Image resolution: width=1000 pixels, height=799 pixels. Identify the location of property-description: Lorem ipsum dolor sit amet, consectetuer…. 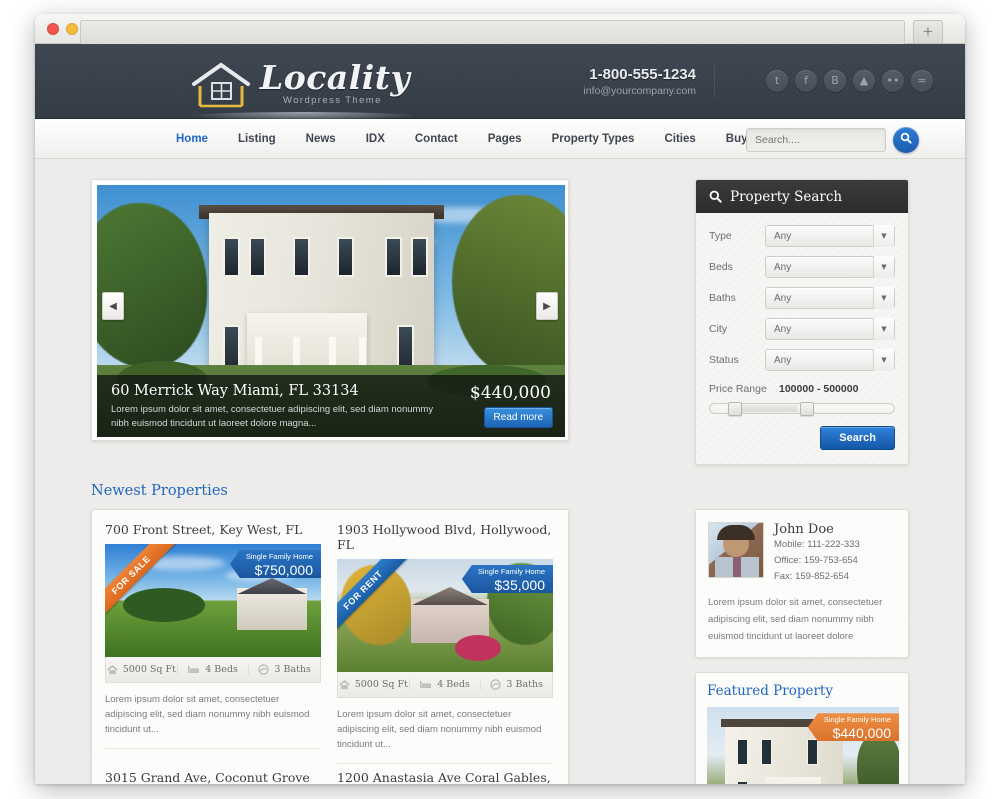
(207, 715).